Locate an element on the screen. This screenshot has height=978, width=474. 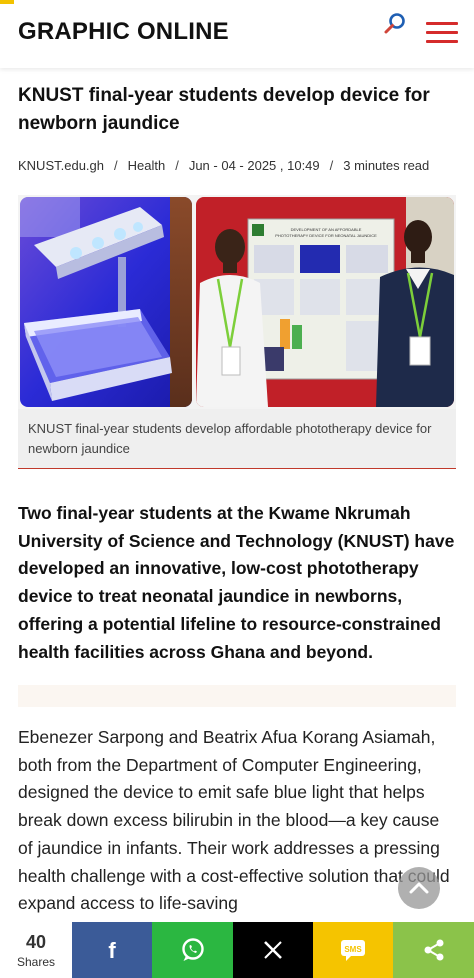
meta-category: Health is located at coordinates (147, 165).